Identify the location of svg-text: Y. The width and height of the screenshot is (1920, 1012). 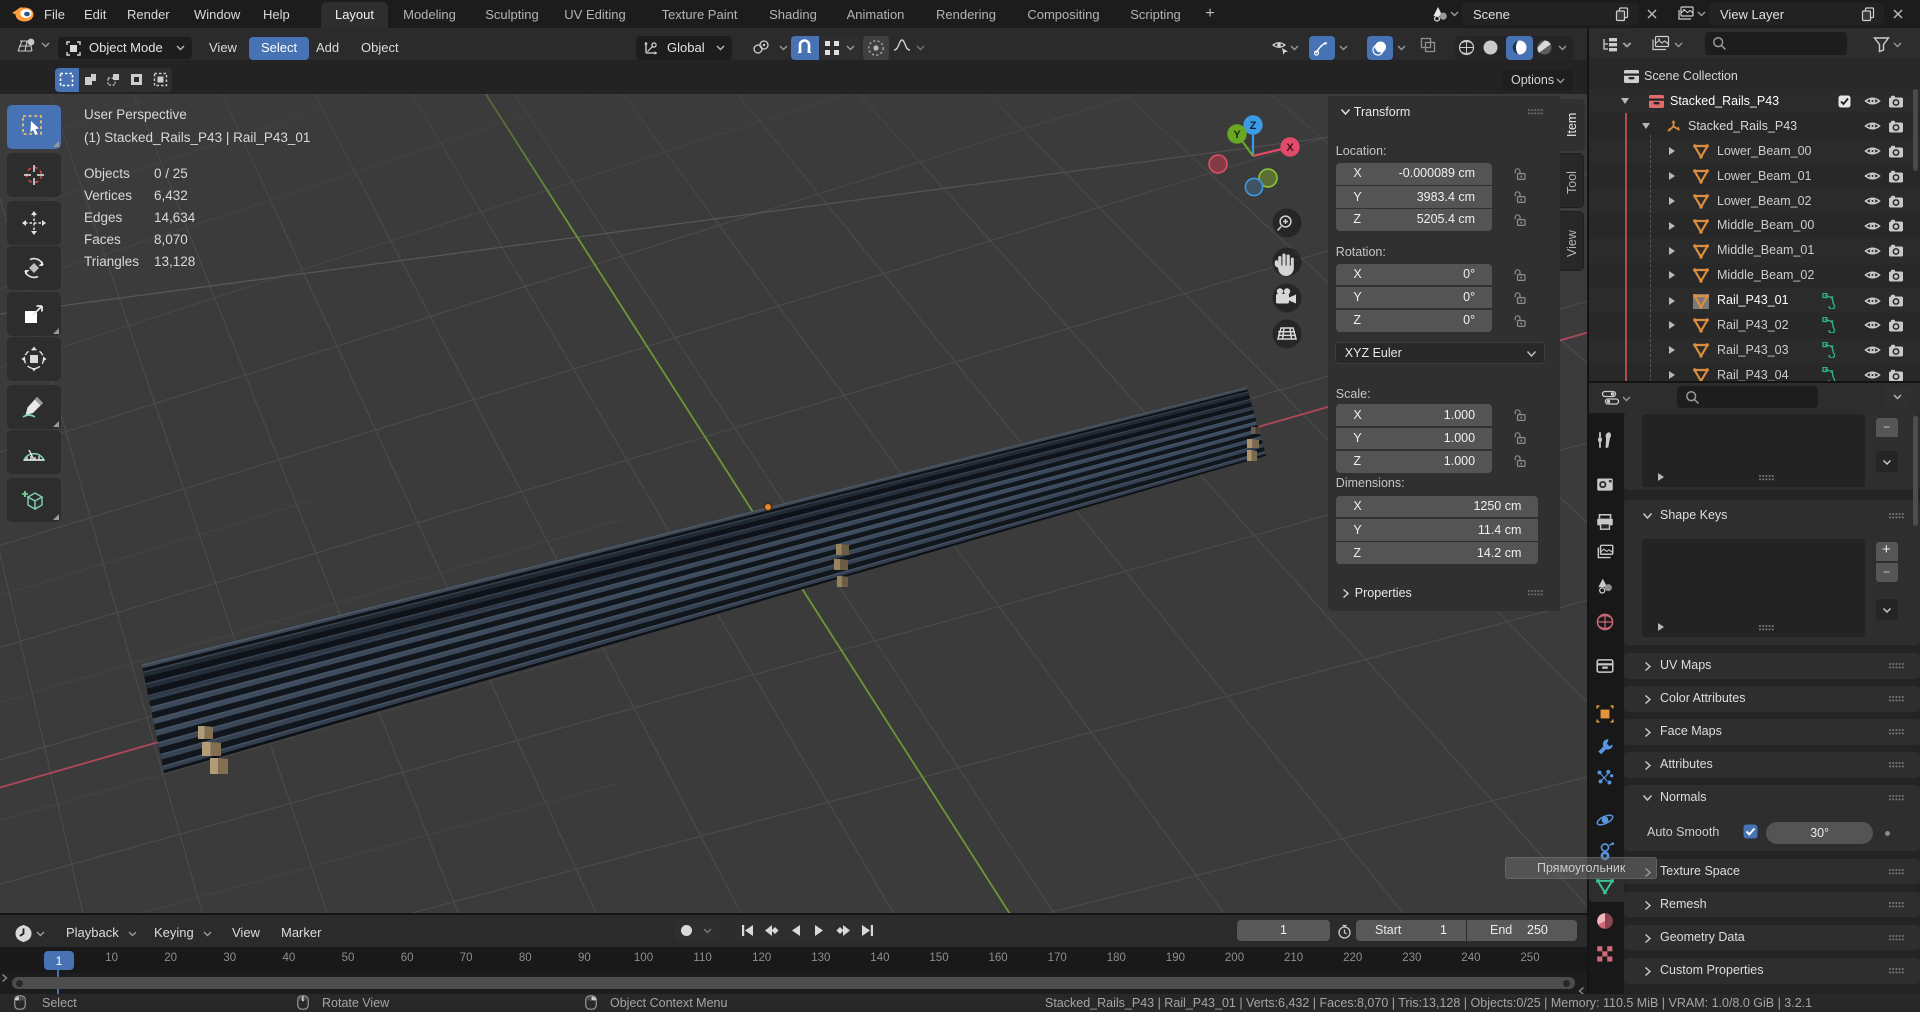
(1237, 135).